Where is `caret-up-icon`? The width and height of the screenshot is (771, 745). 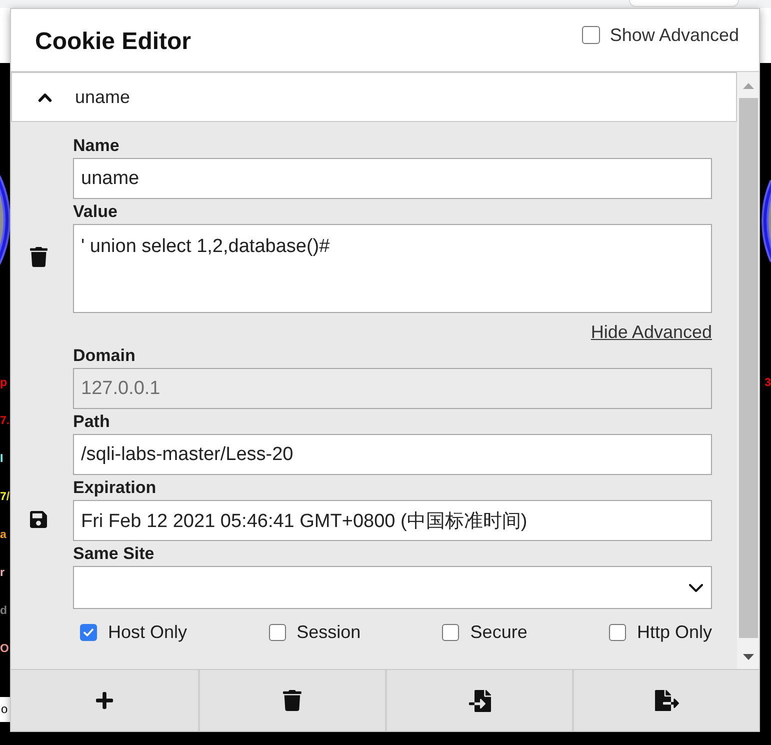 caret-up-icon is located at coordinates (45, 97).